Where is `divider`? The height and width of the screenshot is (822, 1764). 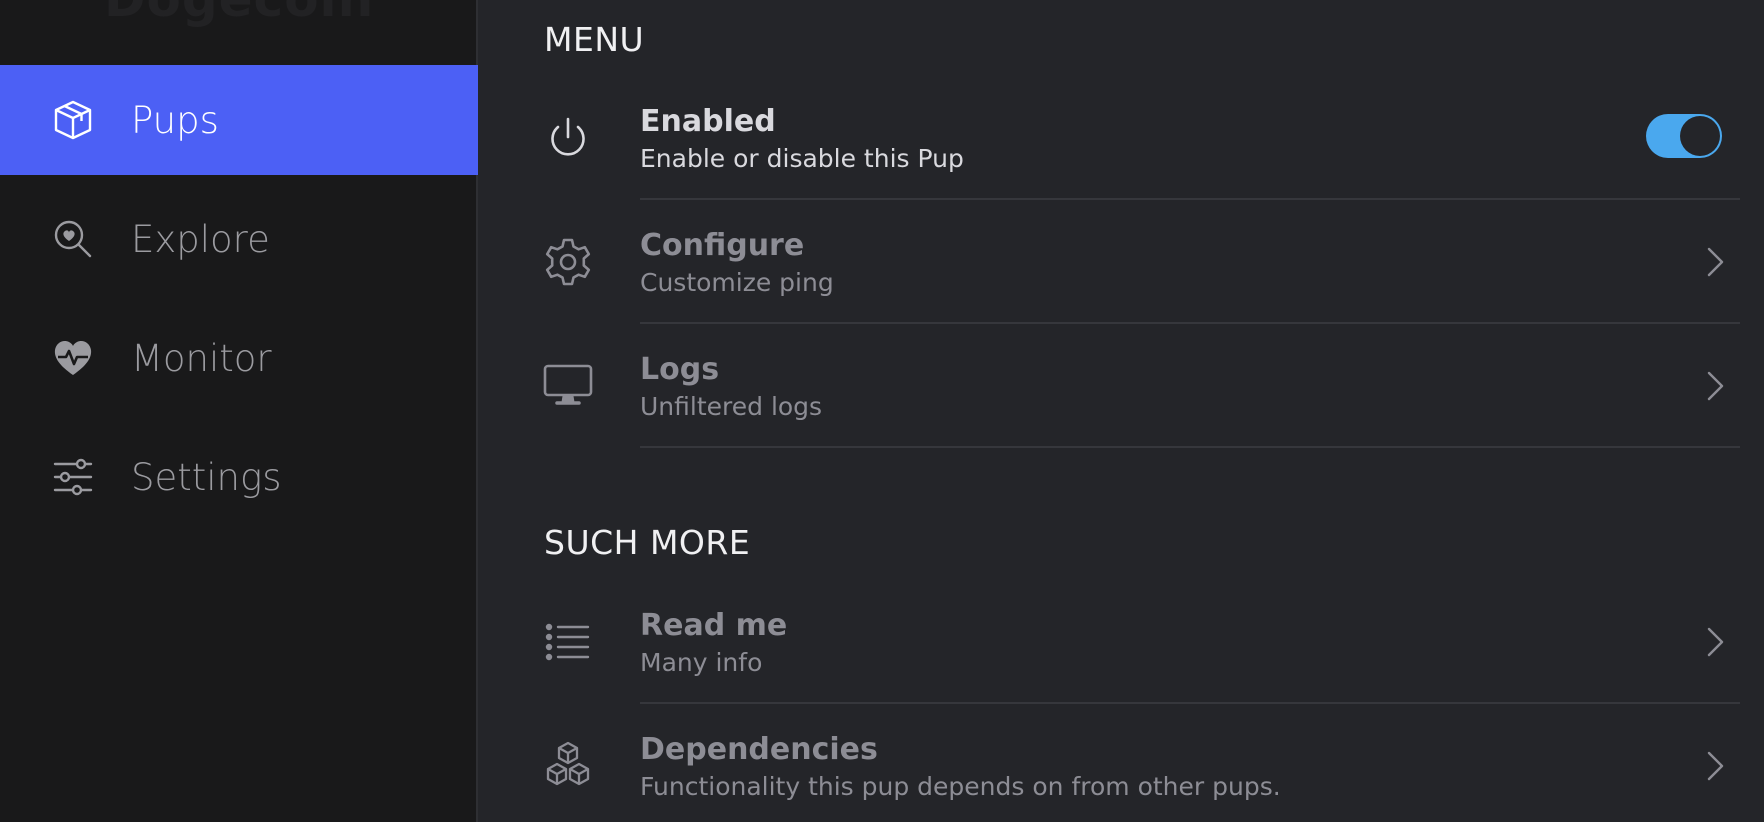
divider is located at coordinates (1190, 447).